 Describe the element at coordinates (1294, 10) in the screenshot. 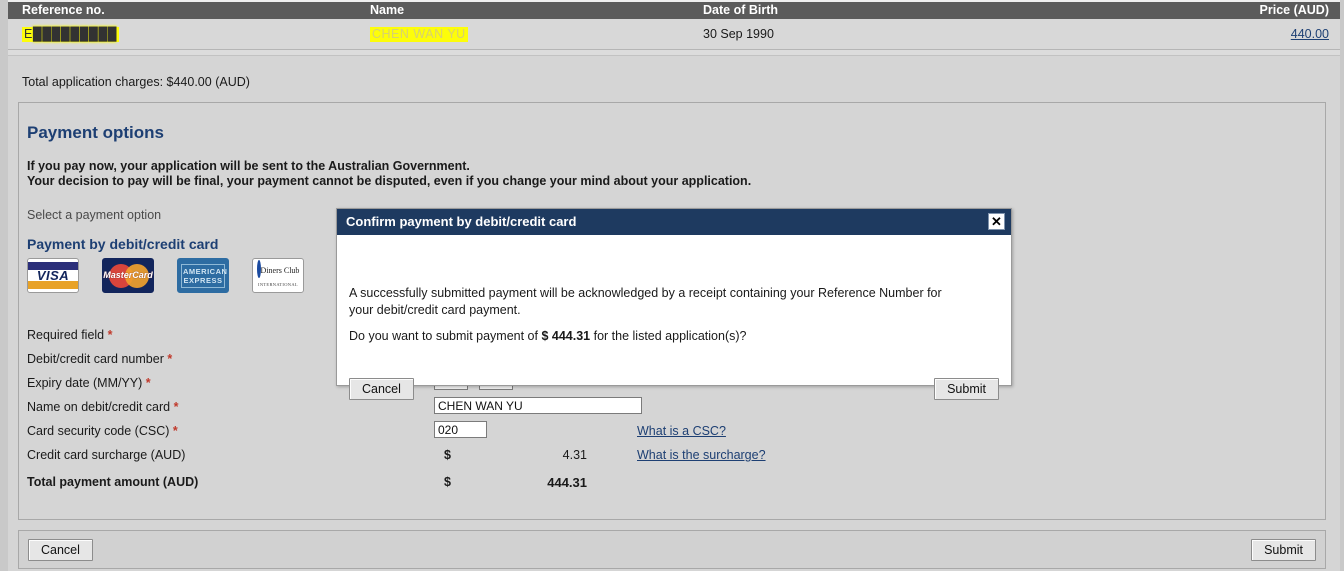

I see `column-header-price: Price (AUD)` at that location.